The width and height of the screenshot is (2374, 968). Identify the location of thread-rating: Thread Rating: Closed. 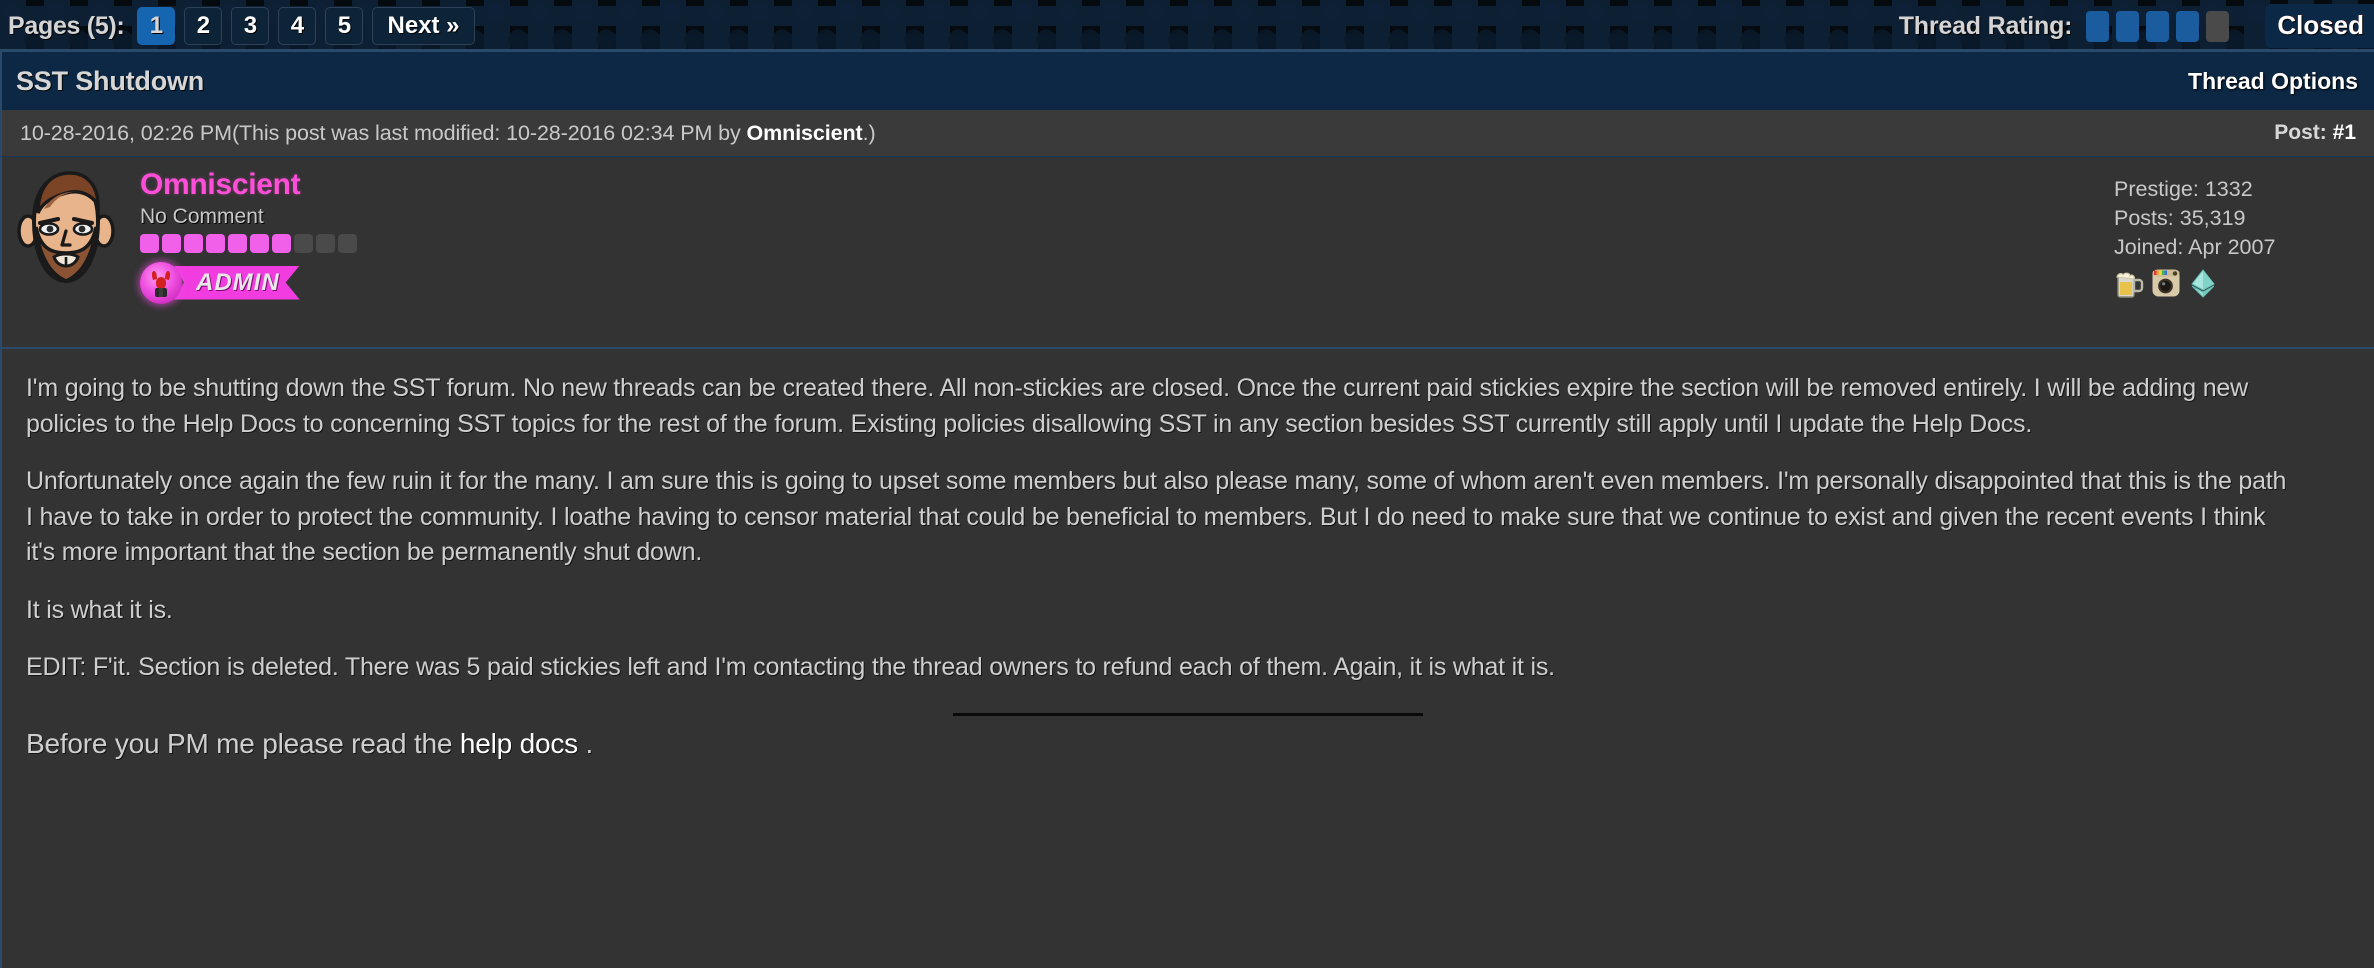
(2136, 26).